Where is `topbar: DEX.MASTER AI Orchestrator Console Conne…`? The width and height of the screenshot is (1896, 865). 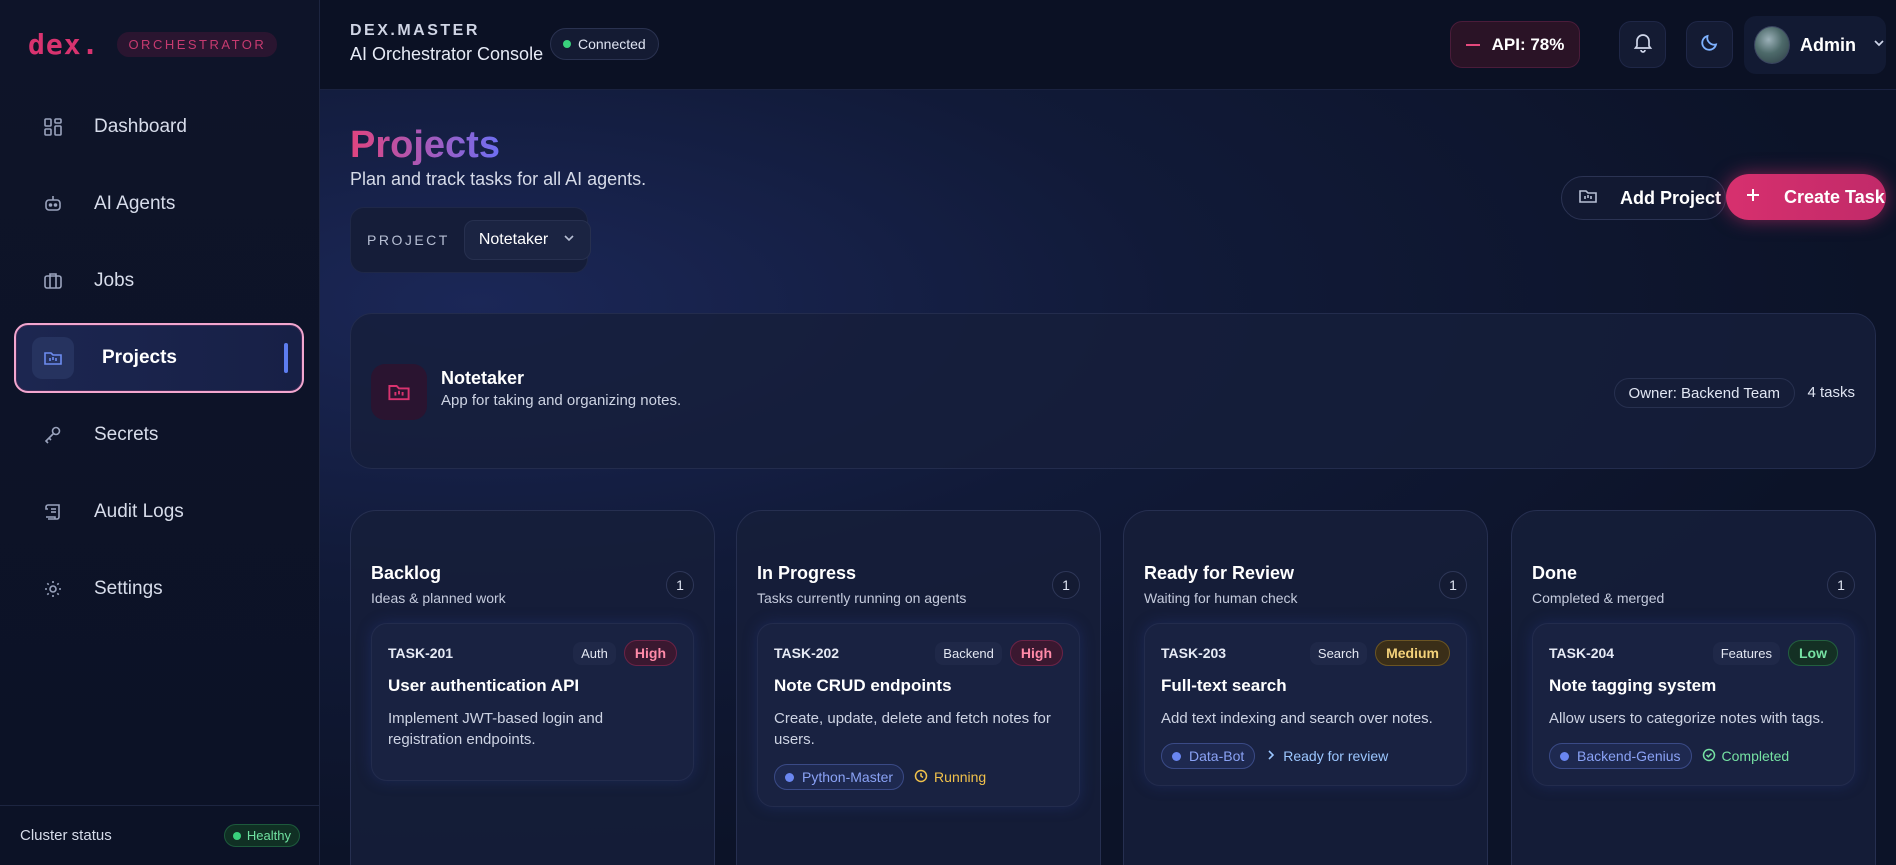
topbar: DEX.MASTER AI Orchestrator Console Conne… is located at coordinates (1108, 45).